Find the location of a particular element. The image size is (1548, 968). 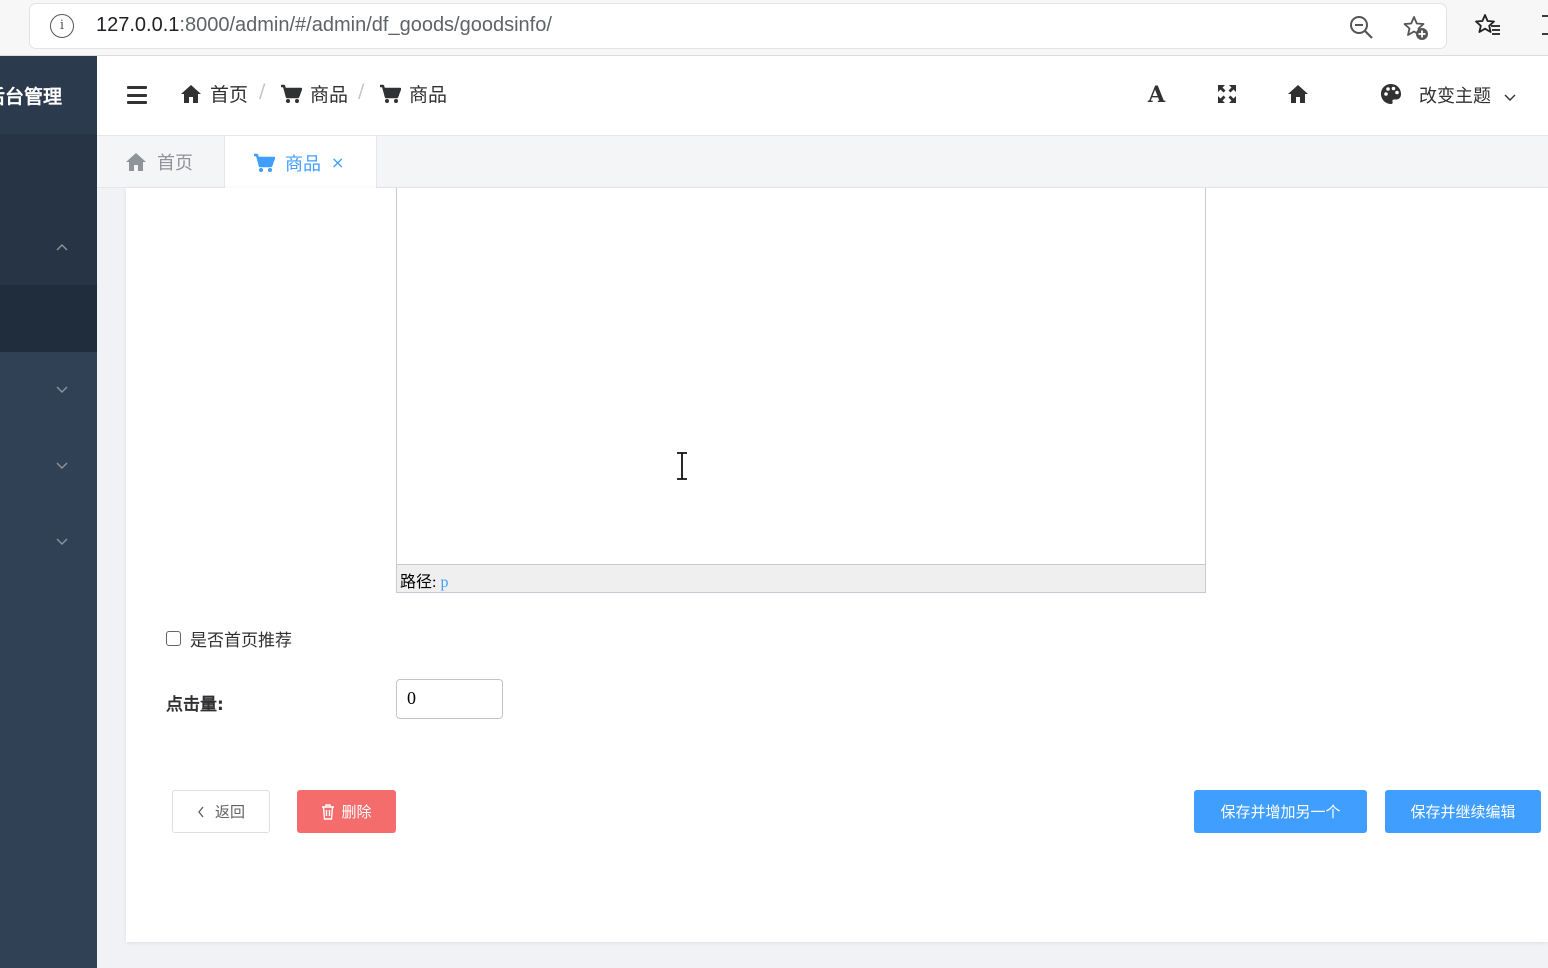

sidebar-submenu-item-active is located at coordinates (48, 318).